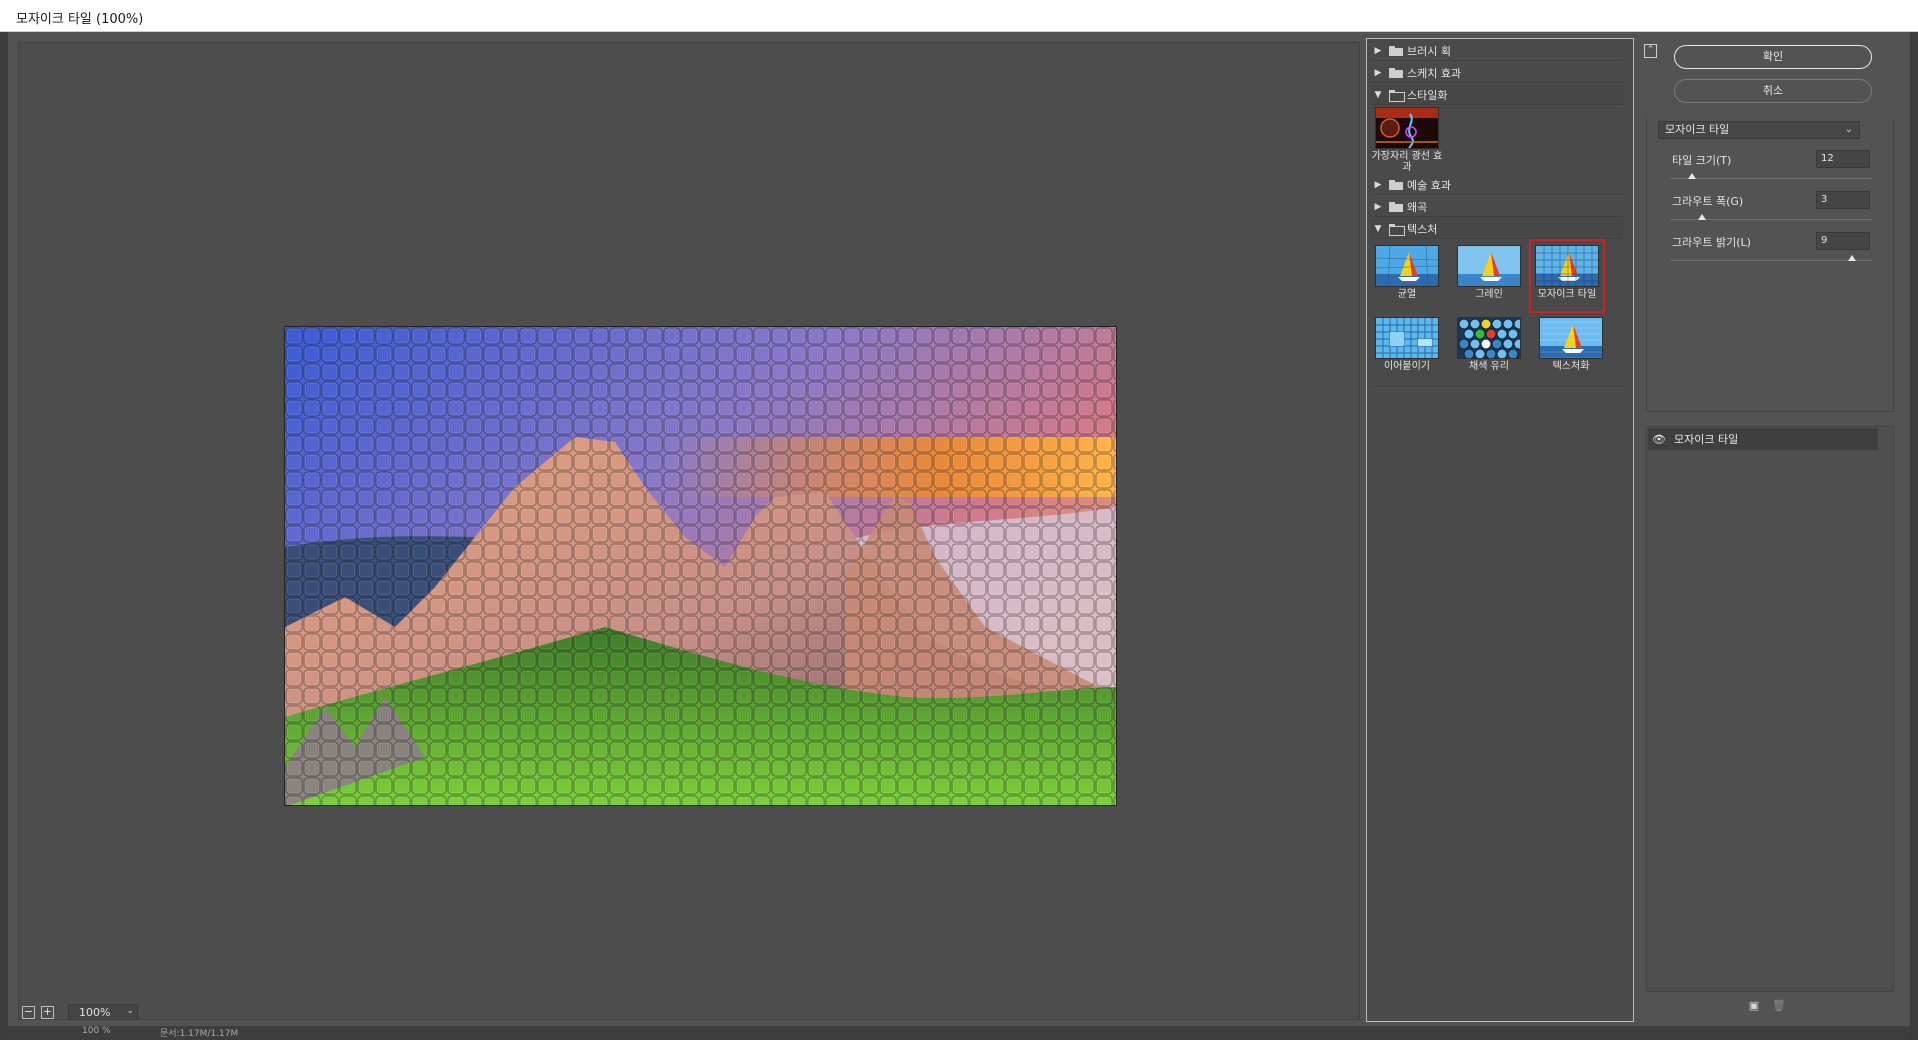 The image size is (1918, 1040). What do you see at coordinates (1754, 1006) in the screenshot?
I see `new-layer-icon: ▣` at bounding box center [1754, 1006].